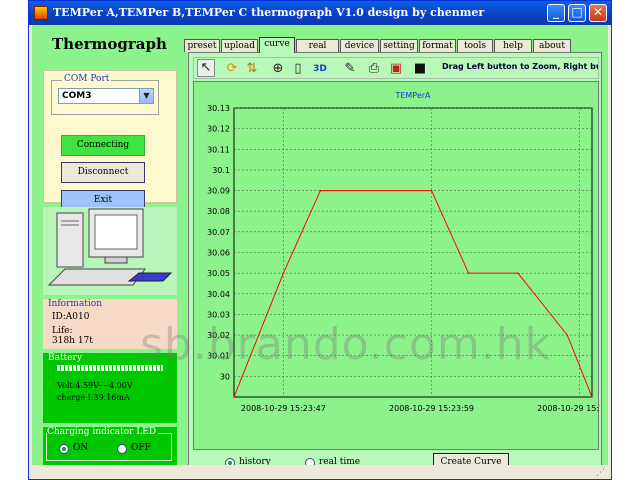 Image resolution: width=640 pixels, height=480 pixels. Describe the element at coordinates (568, 408) in the screenshot. I see `x-tick-label: 2008-10-29 15:24:11` at that location.